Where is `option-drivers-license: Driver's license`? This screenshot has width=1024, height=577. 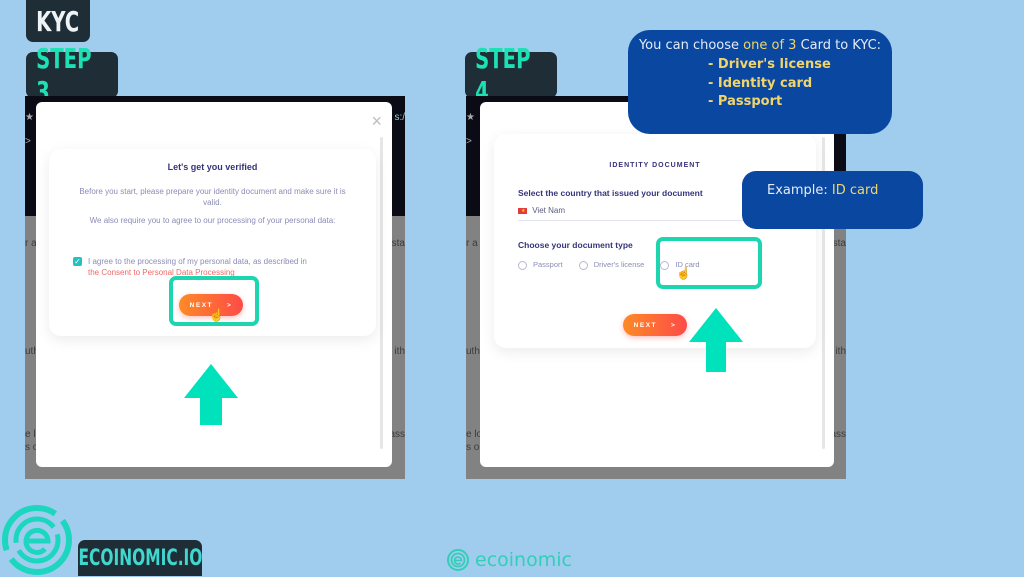 option-drivers-license: Driver's license is located at coordinates (611, 265).